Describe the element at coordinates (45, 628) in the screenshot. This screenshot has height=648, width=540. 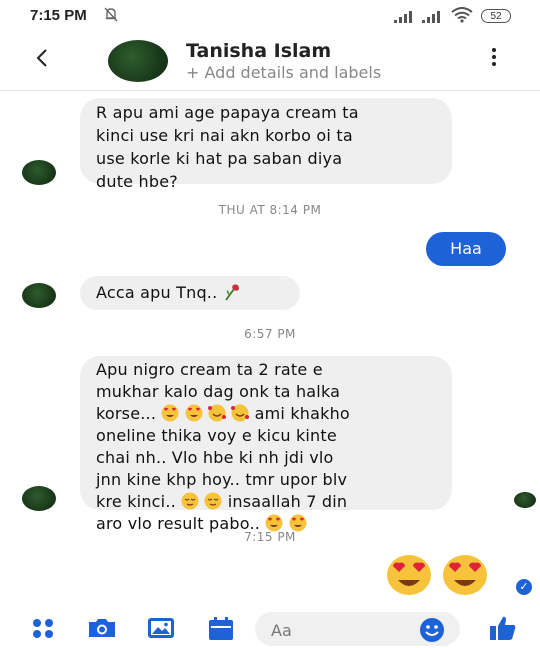
I see `apps-grid-icon` at that location.